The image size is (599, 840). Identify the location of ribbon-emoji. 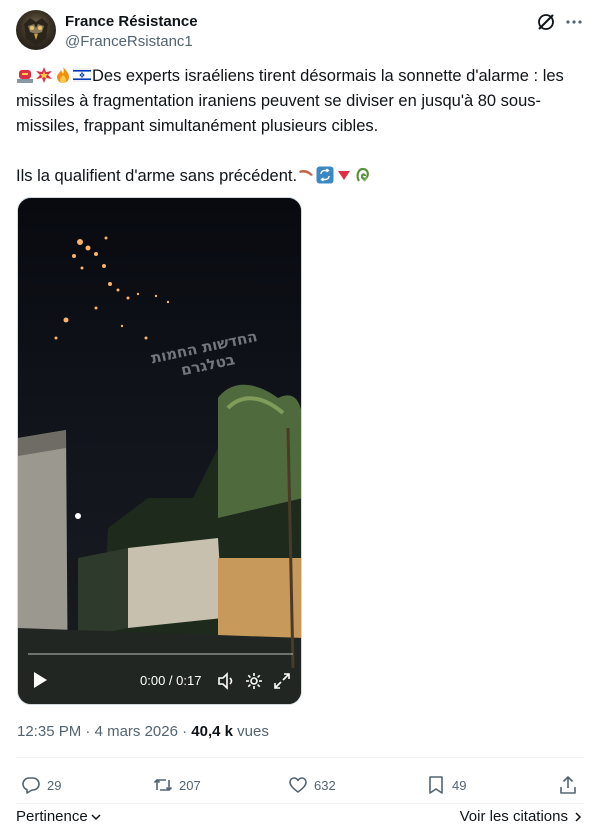
(362, 174).